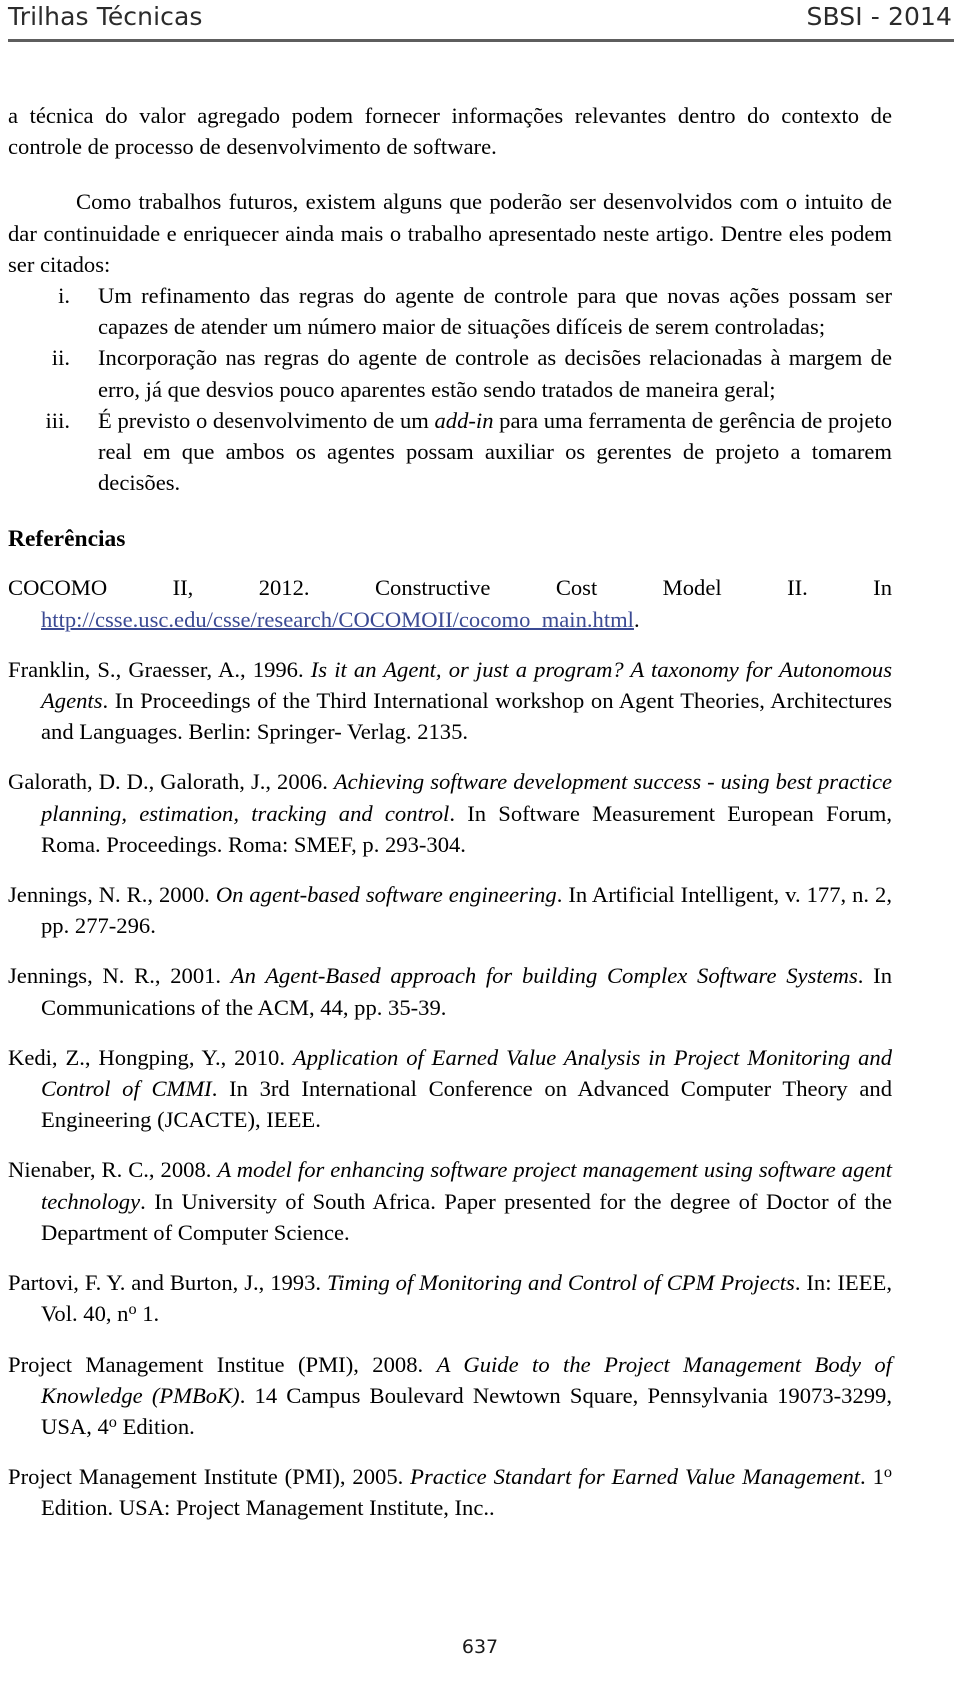 Image resolution: width=960 pixels, height=1691 pixels. I want to click on reference-text-end: 1., so click(148, 1314).